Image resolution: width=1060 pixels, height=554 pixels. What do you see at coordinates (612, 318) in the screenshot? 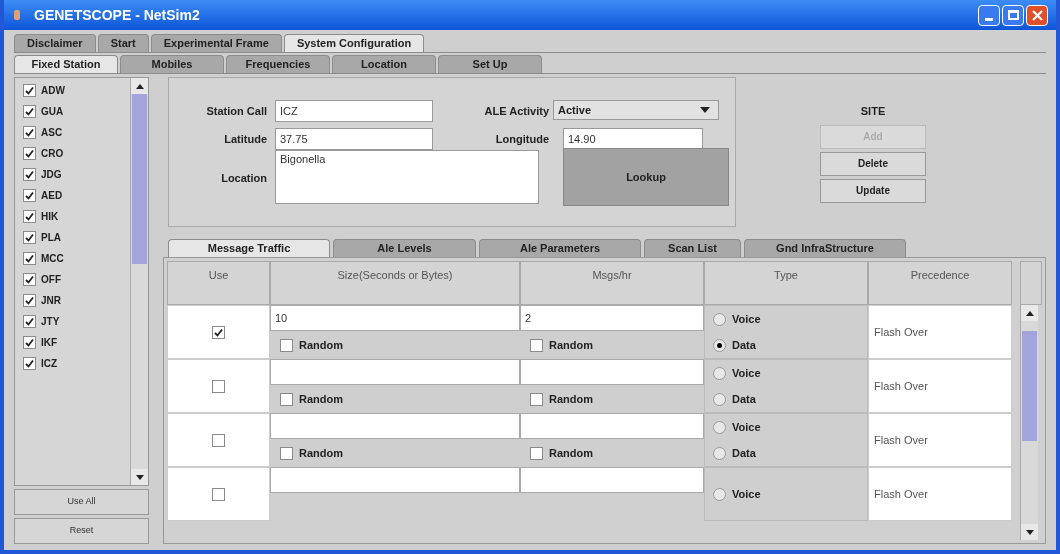
I see `value-field: 2` at bounding box center [612, 318].